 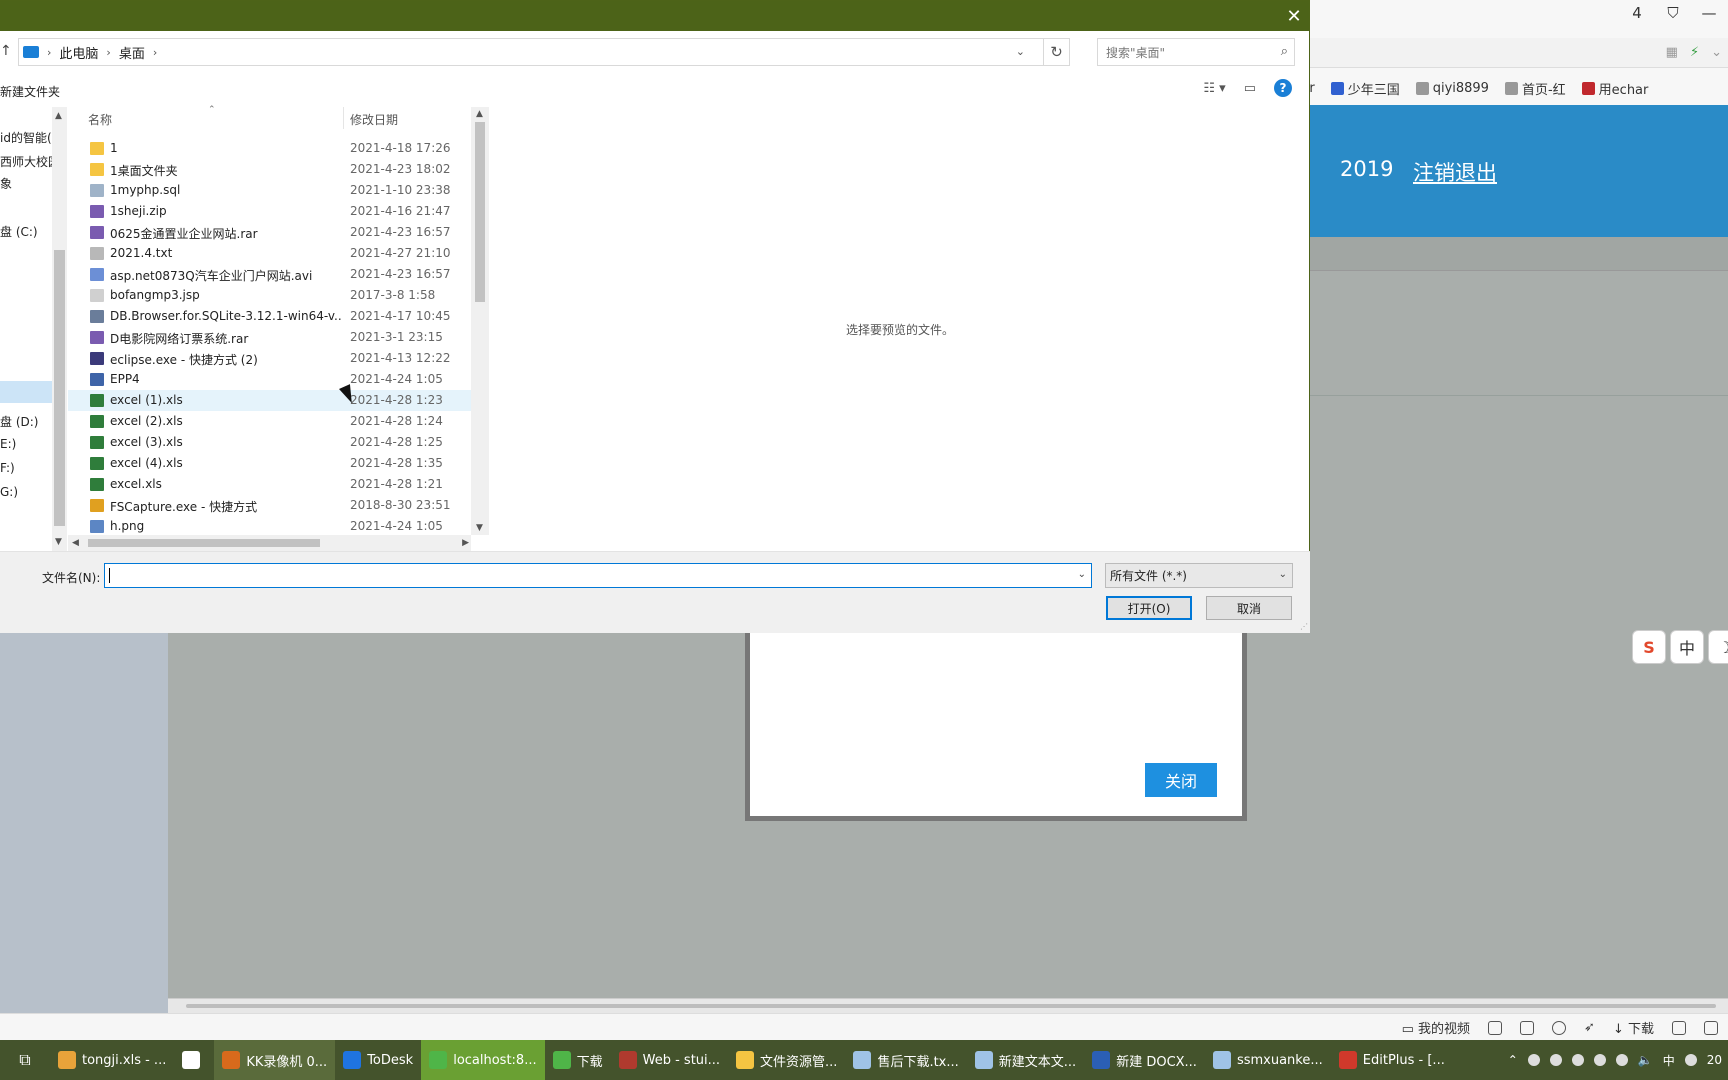 What do you see at coordinates (1559, 1027) in the screenshot?
I see `speed-icon` at bounding box center [1559, 1027].